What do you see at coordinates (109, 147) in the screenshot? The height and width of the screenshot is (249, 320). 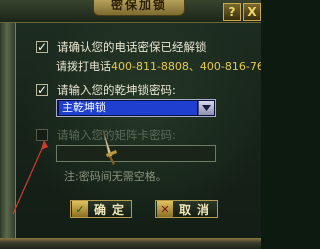 I see `sword-cursor-icon` at bounding box center [109, 147].